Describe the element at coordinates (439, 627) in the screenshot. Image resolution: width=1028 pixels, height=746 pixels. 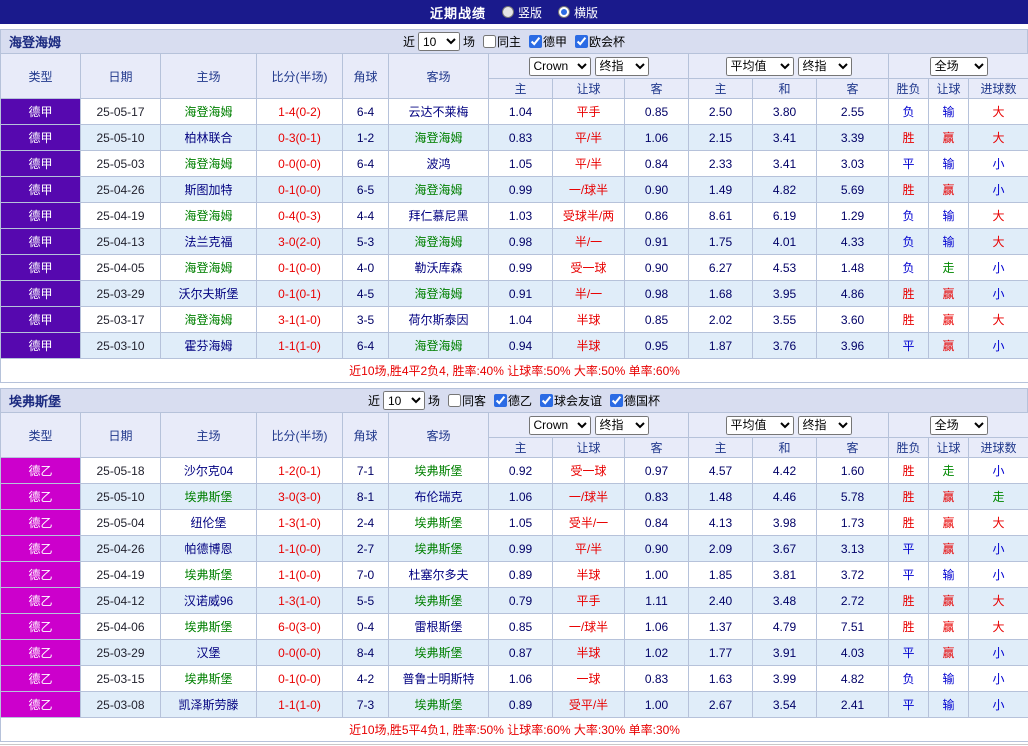
I see `away-team-cell: 雷根斯堡` at that location.